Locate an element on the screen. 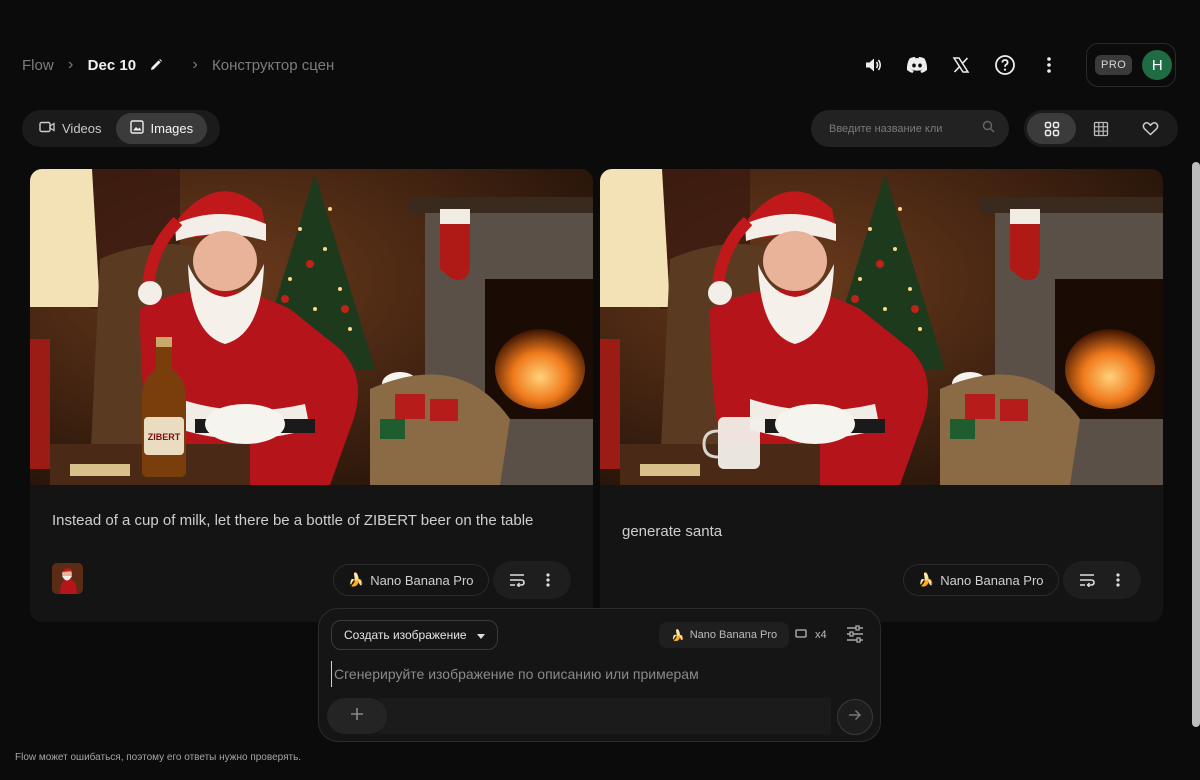 The width and height of the screenshot is (1200, 780). caret-down-icon is located at coordinates (480, 635).